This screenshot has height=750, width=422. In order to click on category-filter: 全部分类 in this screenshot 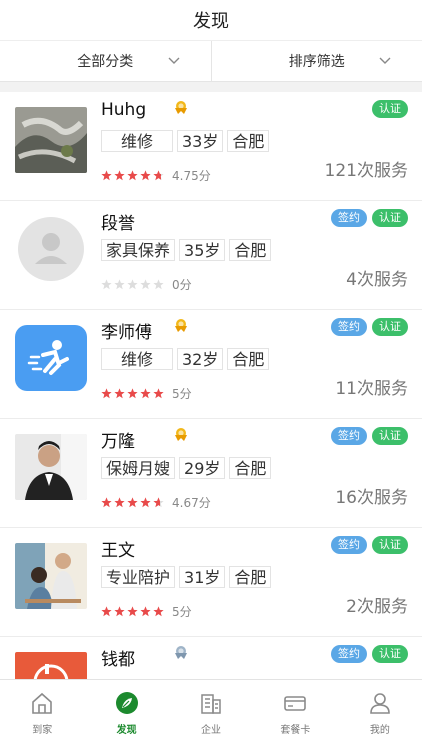, I will do `click(105, 61)`.